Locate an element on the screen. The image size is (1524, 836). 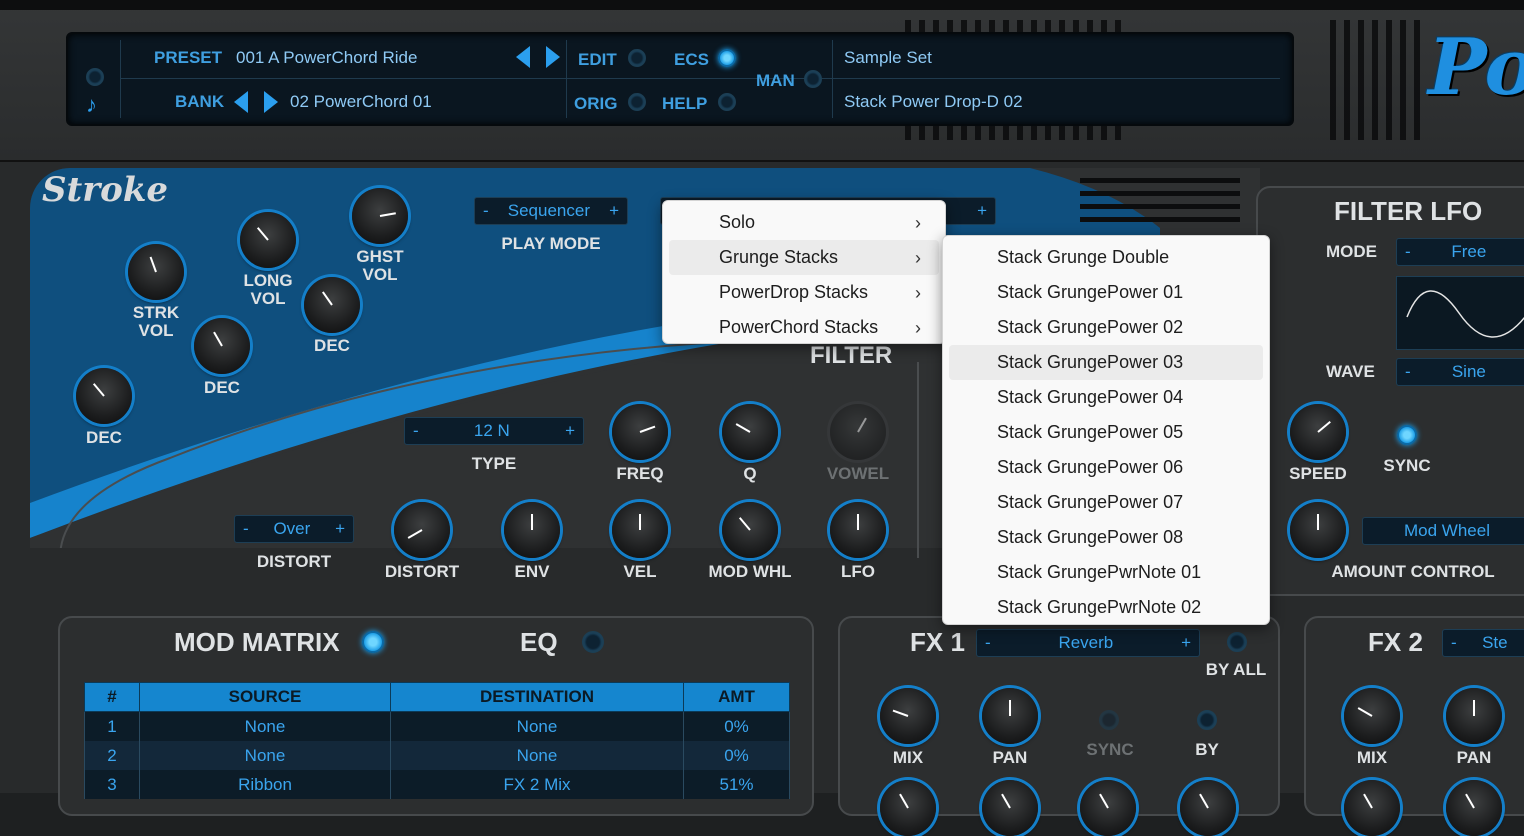
ecs-led is located at coordinates (727, 58).